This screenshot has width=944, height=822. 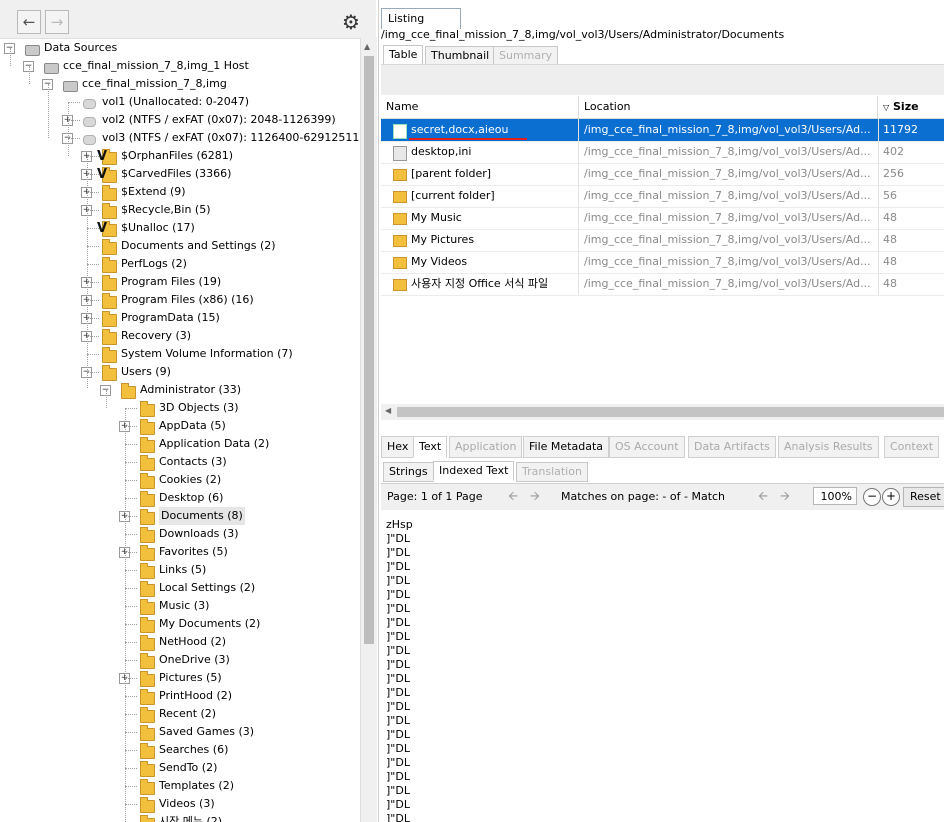 What do you see at coordinates (180, 408) in the screenshot?
I see `tree-node-folder: 3D Objects (3)` at bounding box center [180, 408].